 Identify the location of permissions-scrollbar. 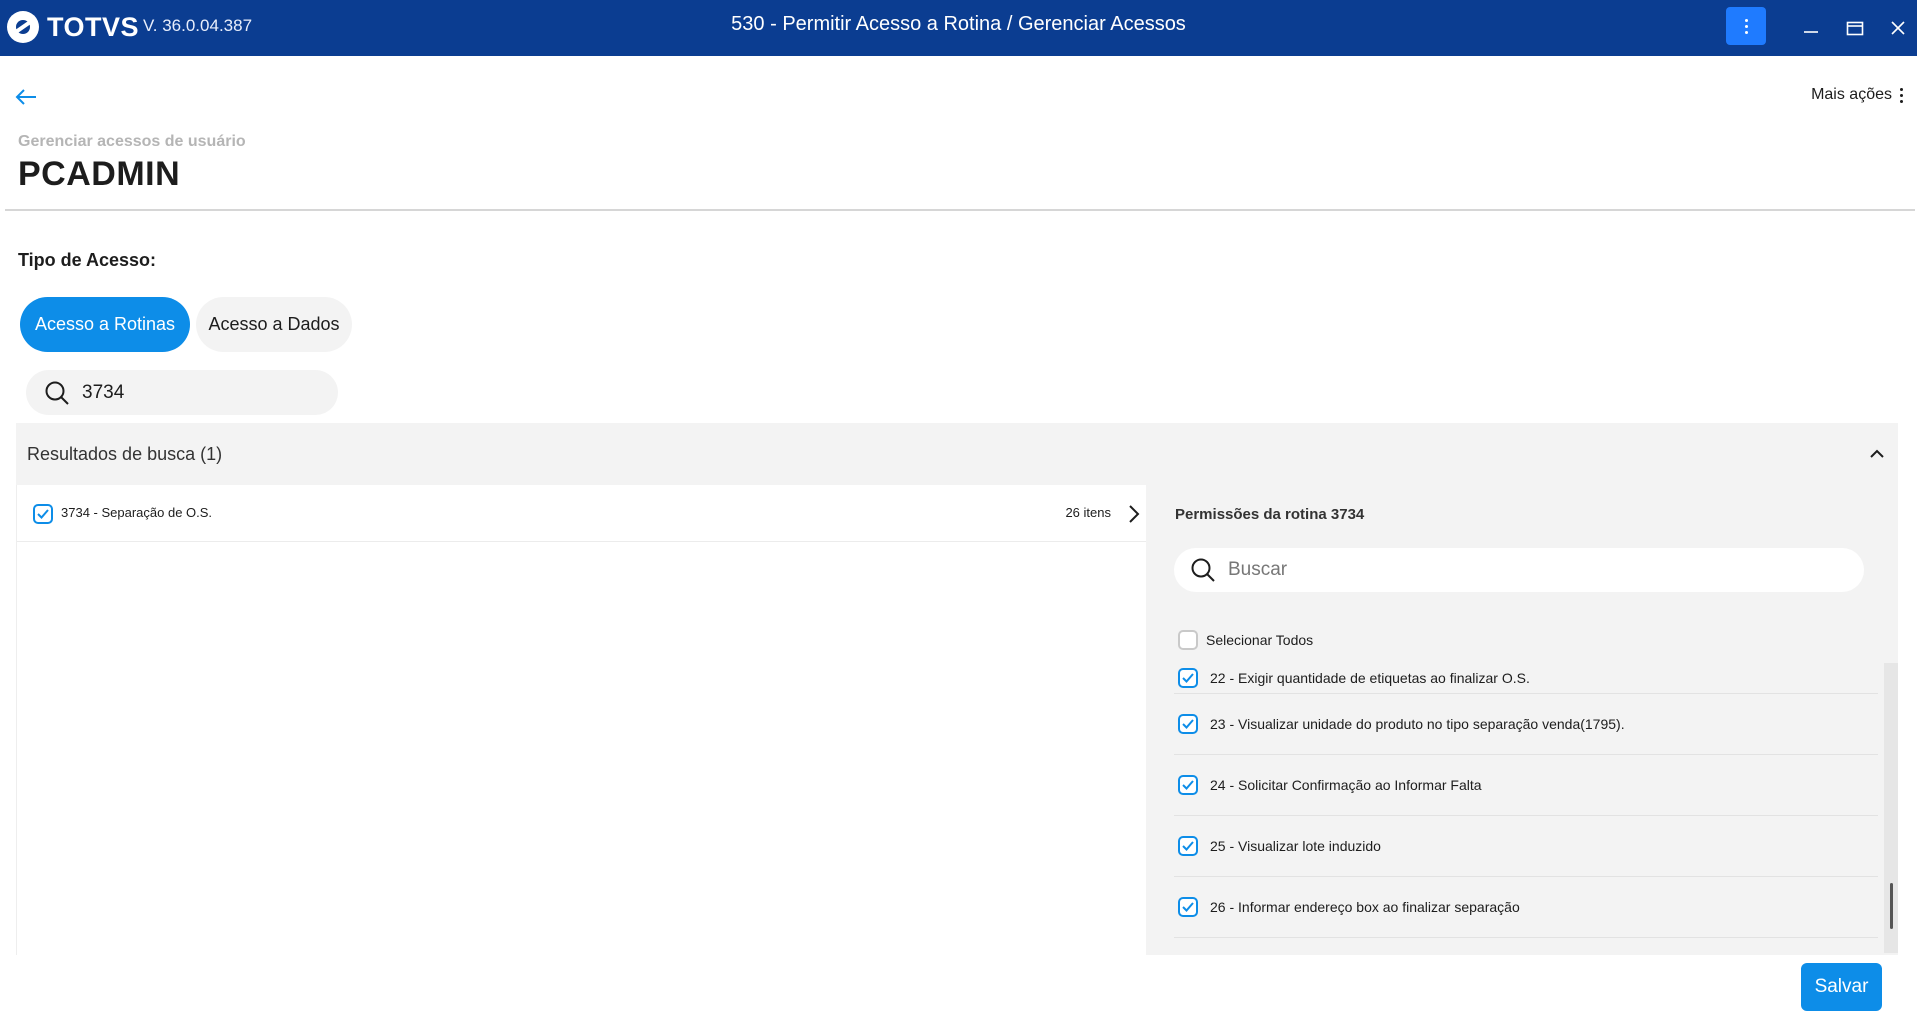
(1891, 808).